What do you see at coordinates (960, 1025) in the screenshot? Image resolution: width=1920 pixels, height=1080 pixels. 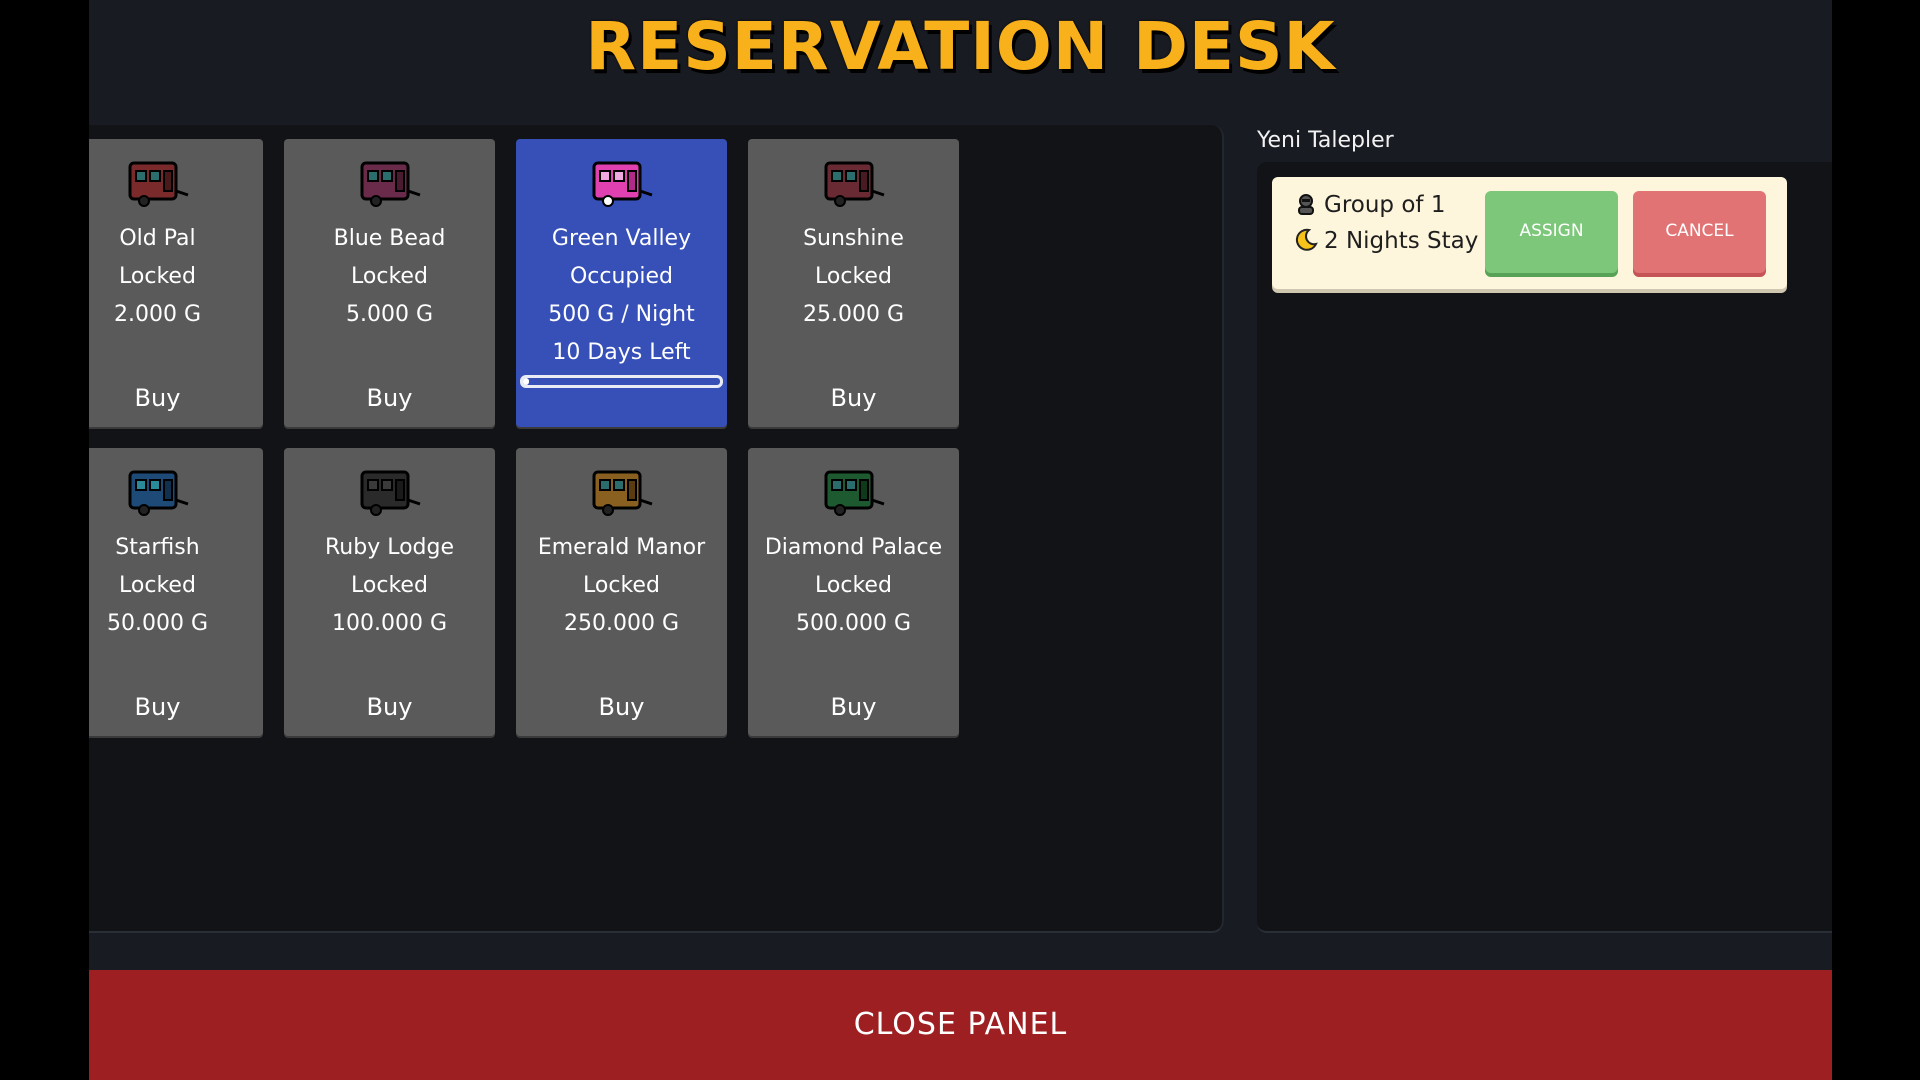 I see `close-panel-button: CLOSE PANEL` at bounding box center [960, 1025].